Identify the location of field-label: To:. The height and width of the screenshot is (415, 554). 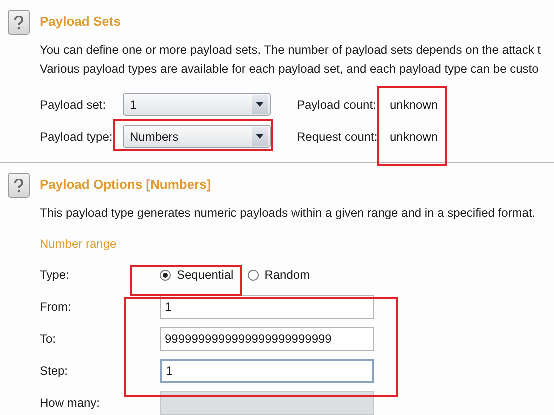
(49, 339).